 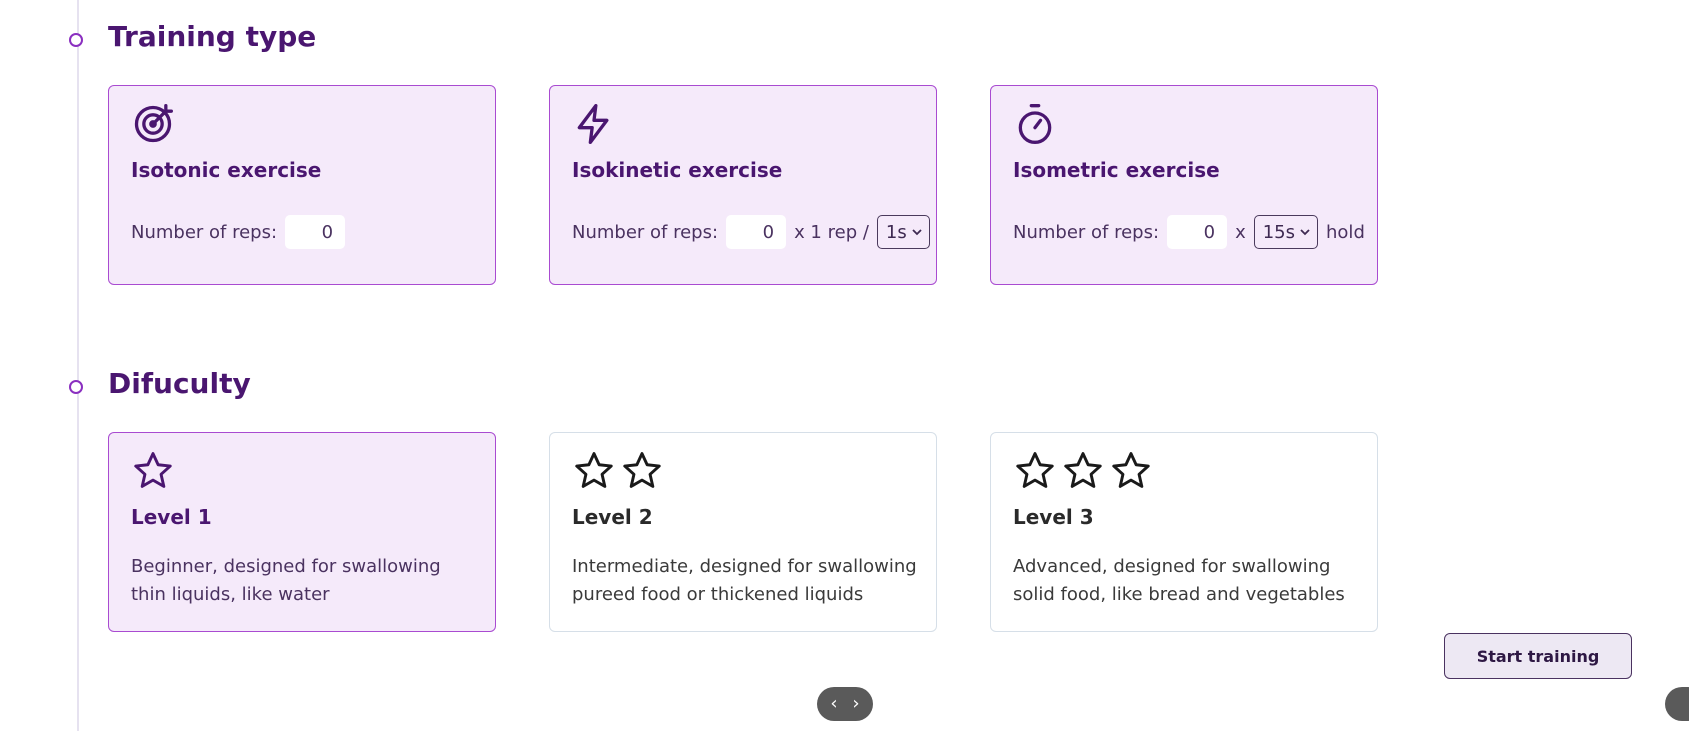 I want to click on multiplier-text: x, so click(x=1240, y=232).